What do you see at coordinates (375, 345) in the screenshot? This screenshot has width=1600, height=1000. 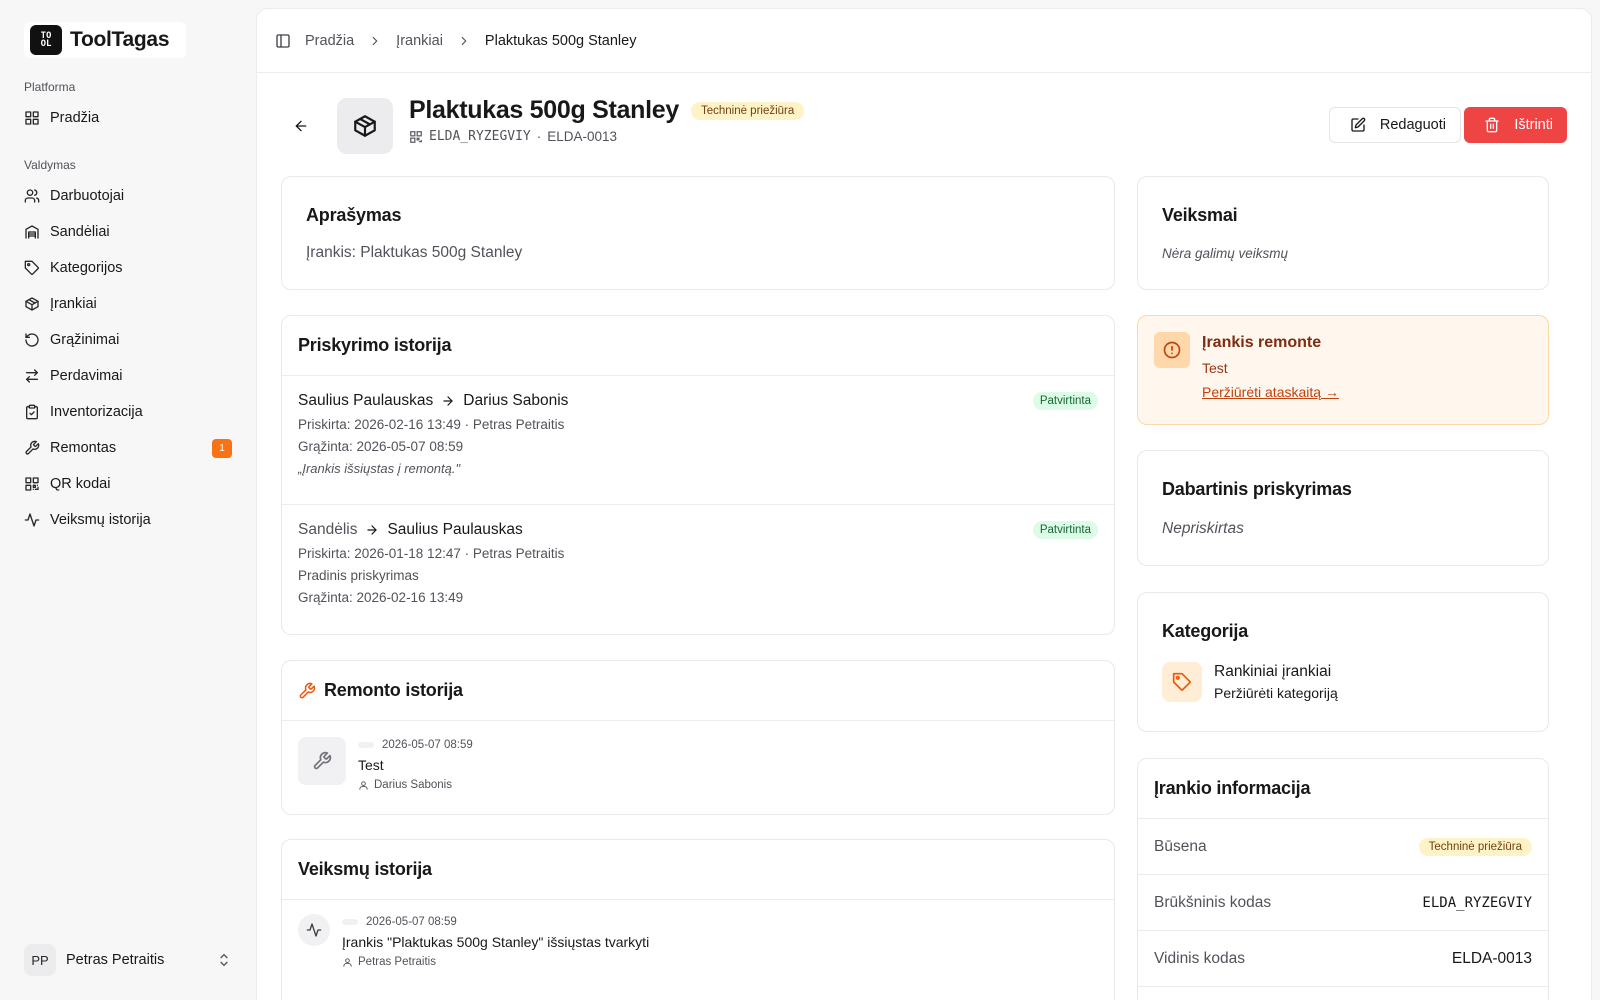 I see `card-title: Priskyrimo istorija` at bounding box center [375, 345].